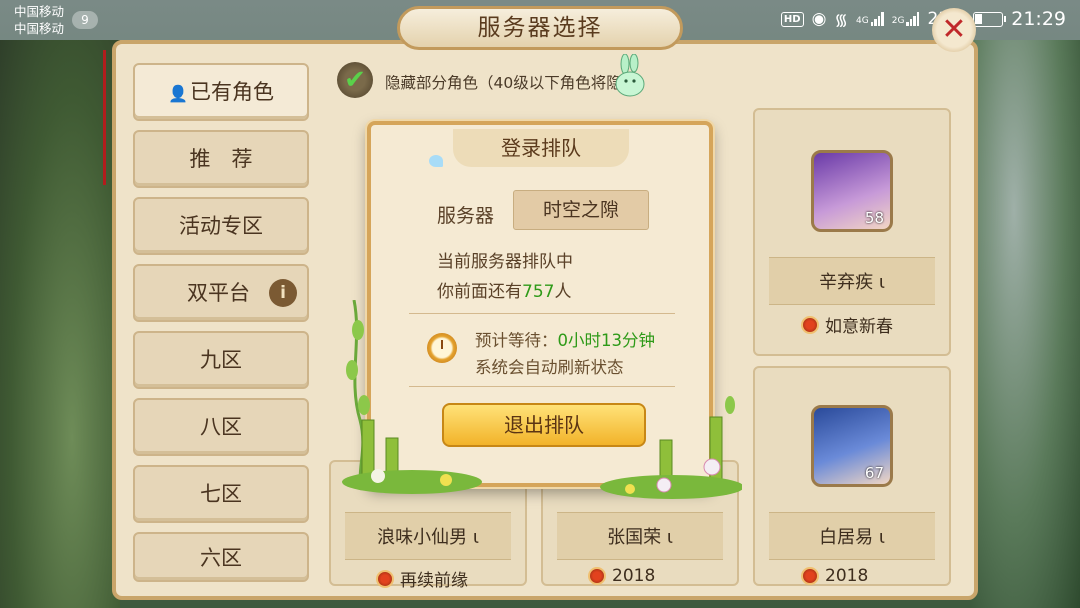 The height and width of the screenshot is (608, 1080). I want to click on notification-count-badge: 9, so click(85, 20).